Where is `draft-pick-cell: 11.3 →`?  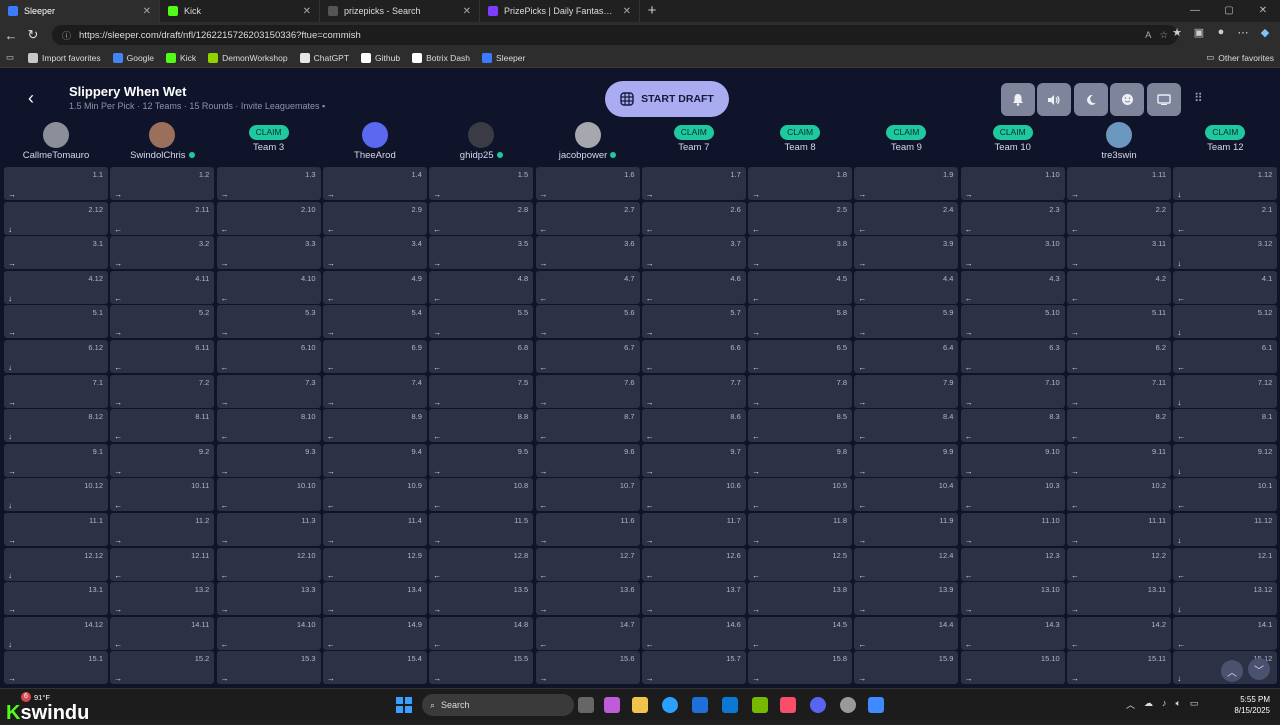 draft-pick-cell: 11.3 → is located at coordinates (268, 529).